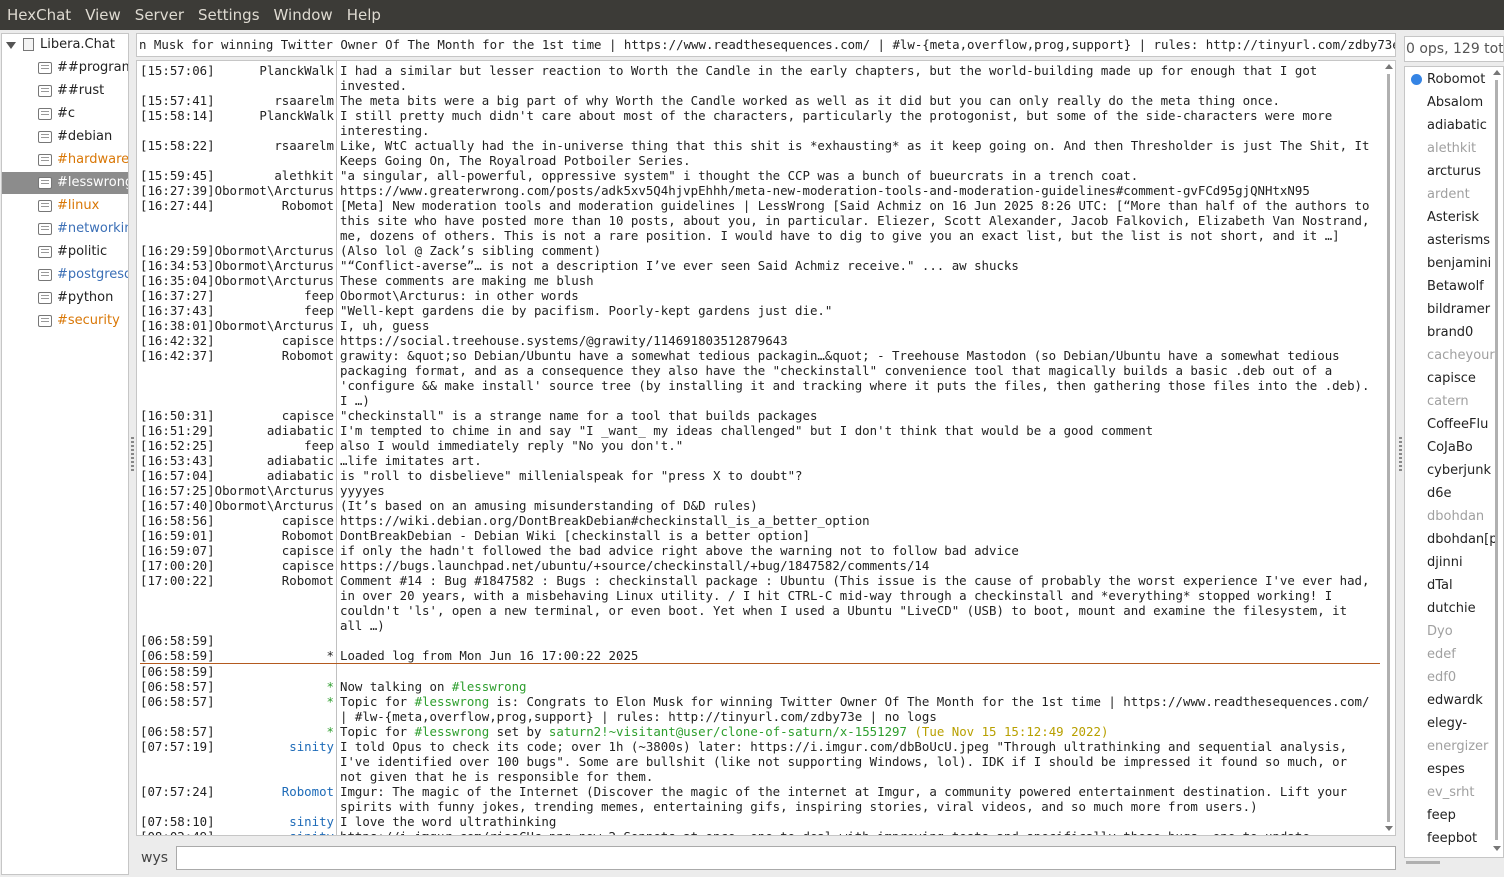  Describe the element at coordinates (65, 183) in the screenshot. I see `channel-item: #lesswrong` at that location.